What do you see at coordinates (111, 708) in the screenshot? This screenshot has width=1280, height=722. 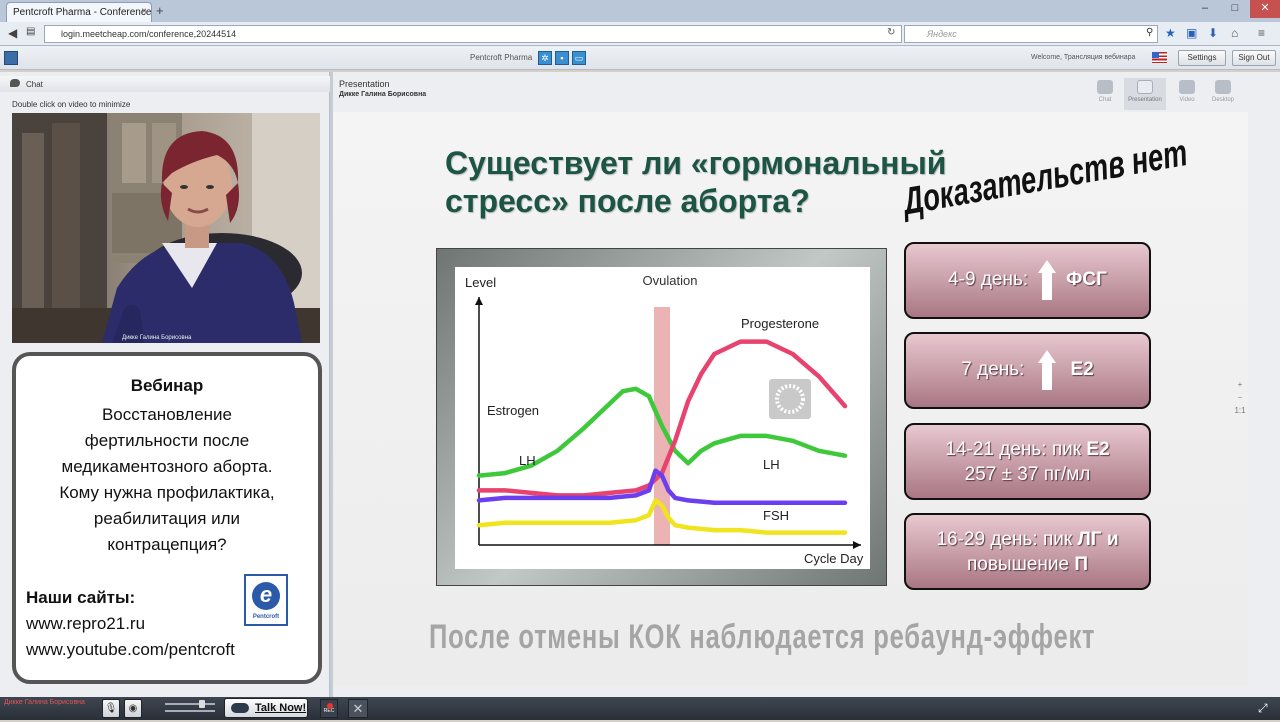 I see `microphone-icon: 🎙` at bounding box center [111, 708].